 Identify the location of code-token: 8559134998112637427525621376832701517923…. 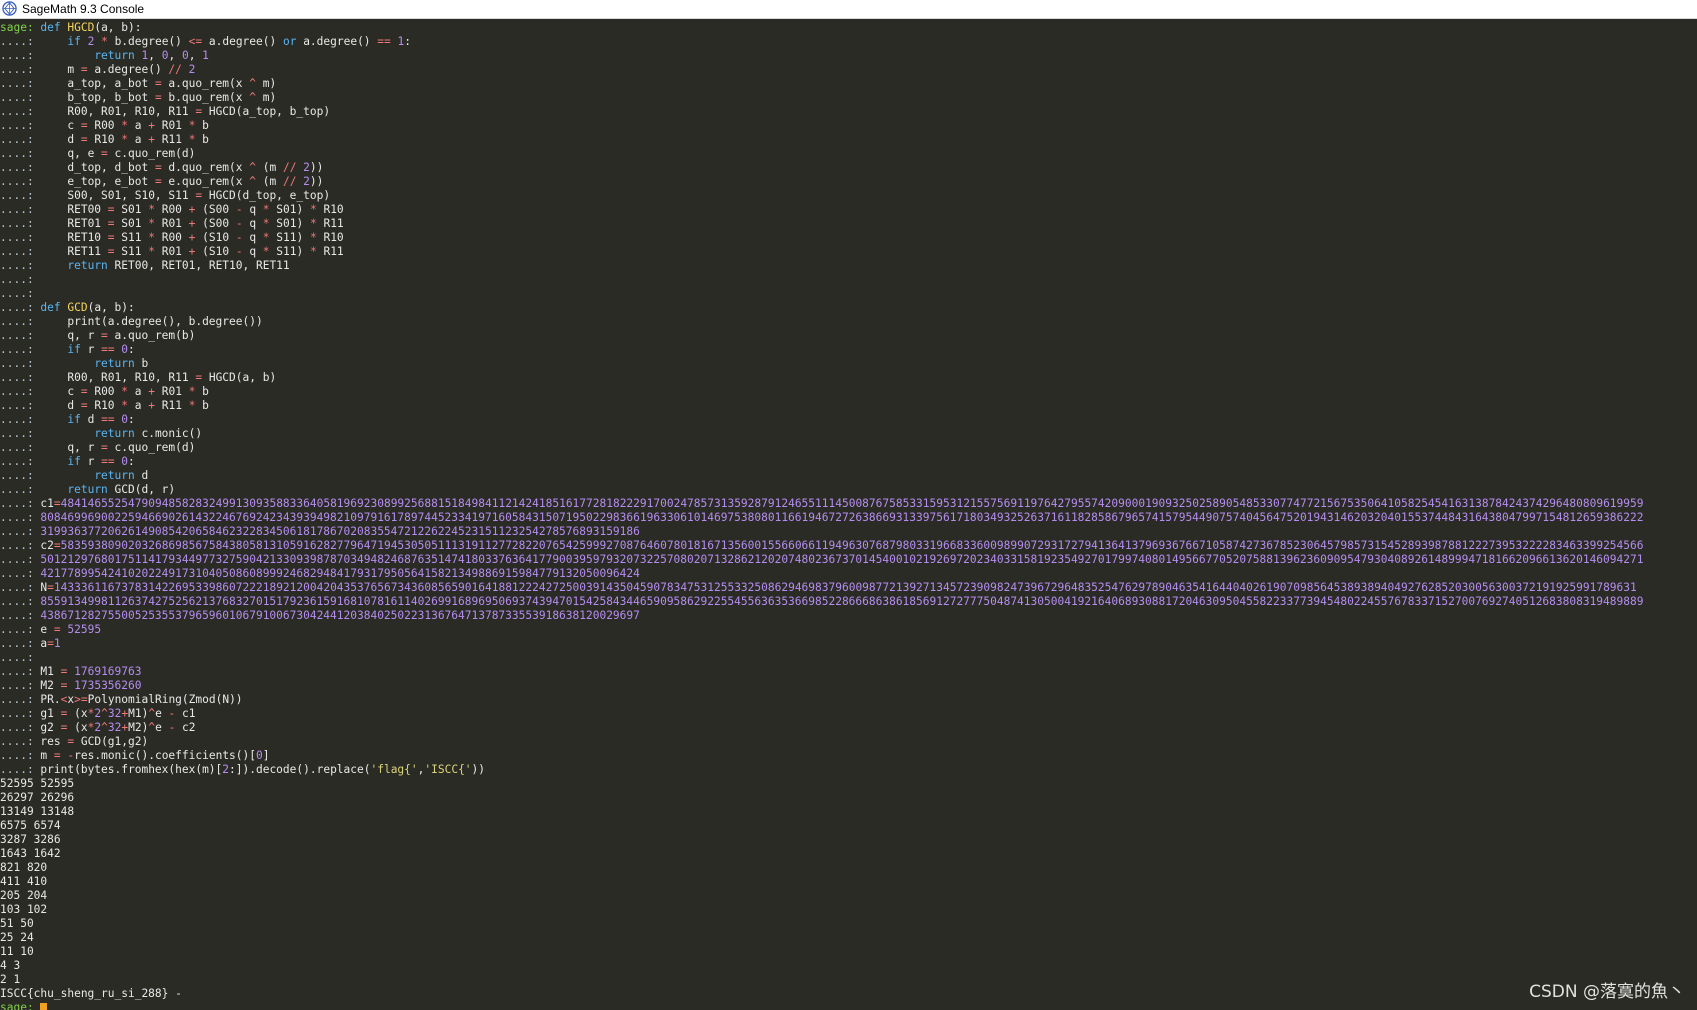
(842, 601).